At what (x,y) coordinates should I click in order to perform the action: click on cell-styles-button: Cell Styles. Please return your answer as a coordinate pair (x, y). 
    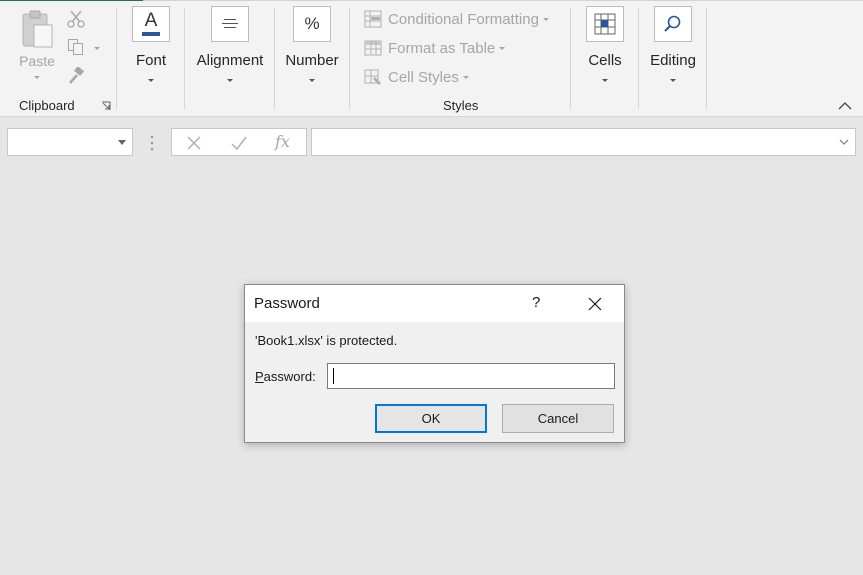
    Looking at the image, I should click on (416, 77).